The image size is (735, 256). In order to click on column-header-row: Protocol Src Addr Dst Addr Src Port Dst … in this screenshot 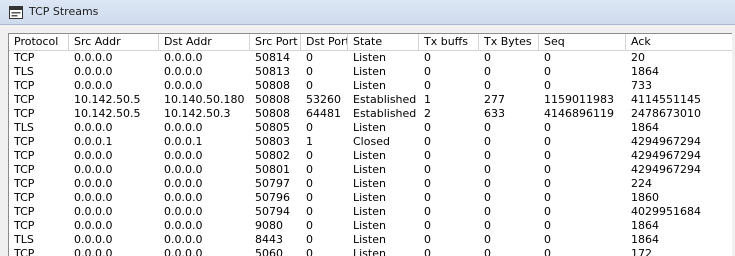, I will do `click(370, 42)`.